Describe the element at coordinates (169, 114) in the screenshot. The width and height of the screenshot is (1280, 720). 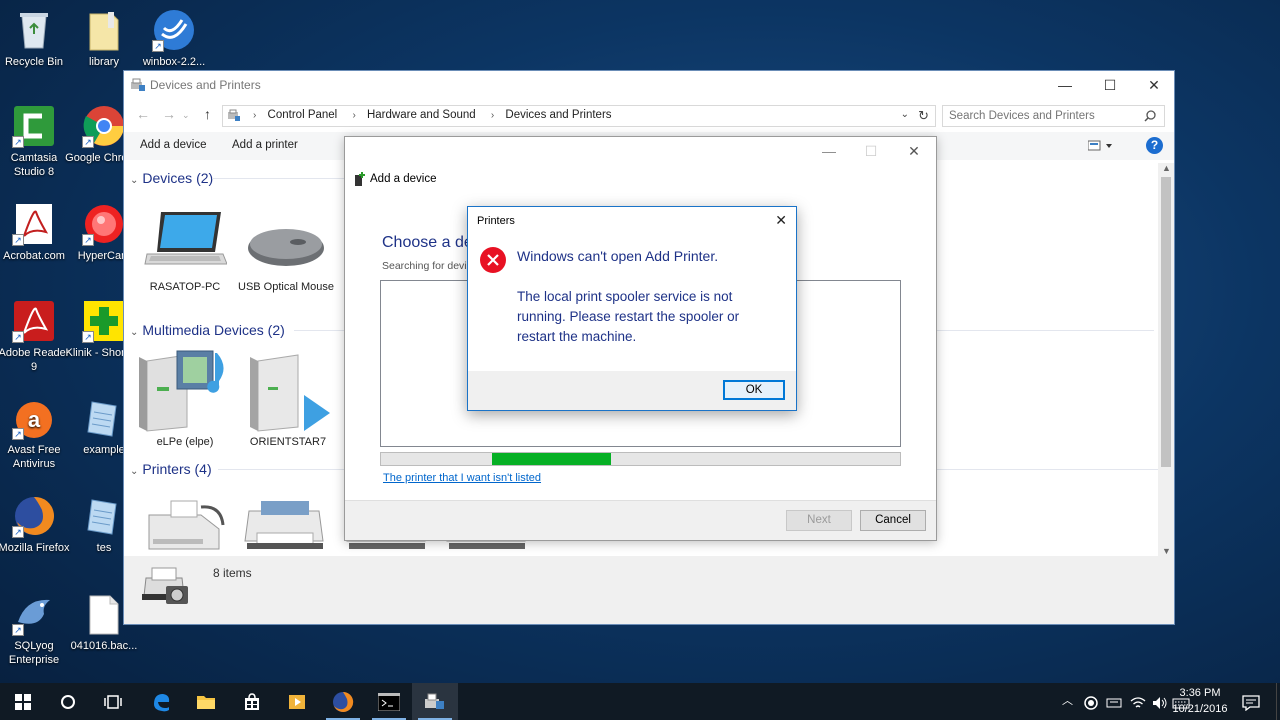
I see `forward-arrow-icon: →` at that location.